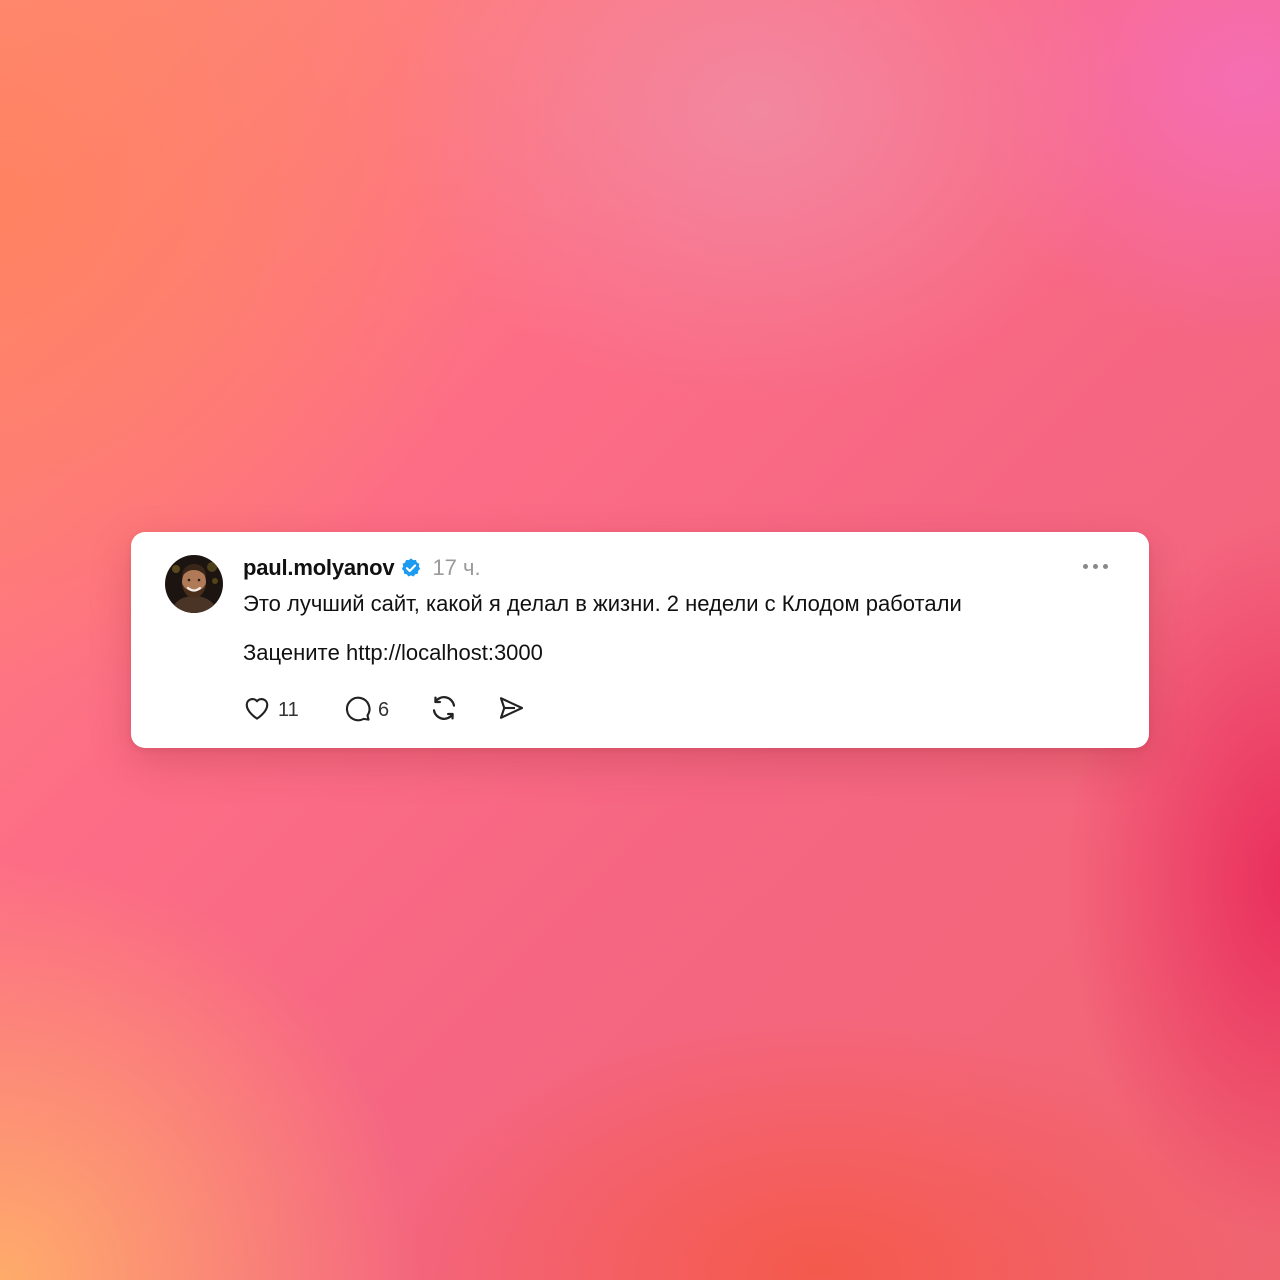 The width and height of the screenshot is (1280, 1280). I want to click on repost-button, so click(444, 710).